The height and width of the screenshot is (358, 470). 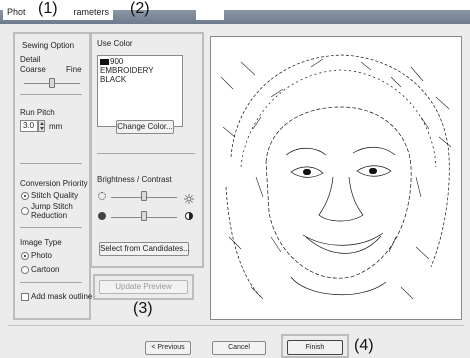 What do you see at coordinates (16, 12) in the screenshot?
I see `window-title-left: Phot` at bounding box center [16, 12].